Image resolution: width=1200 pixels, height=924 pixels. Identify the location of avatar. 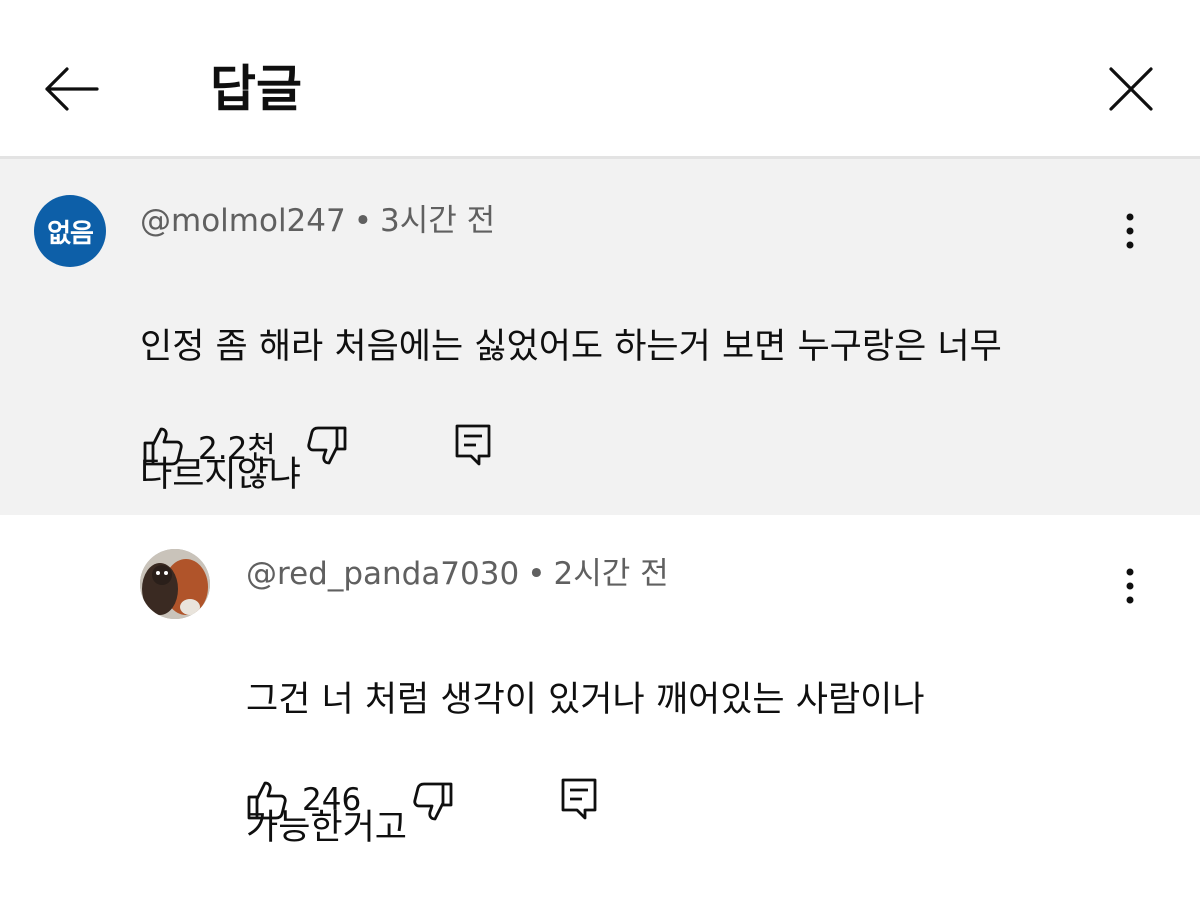
(175, 584).